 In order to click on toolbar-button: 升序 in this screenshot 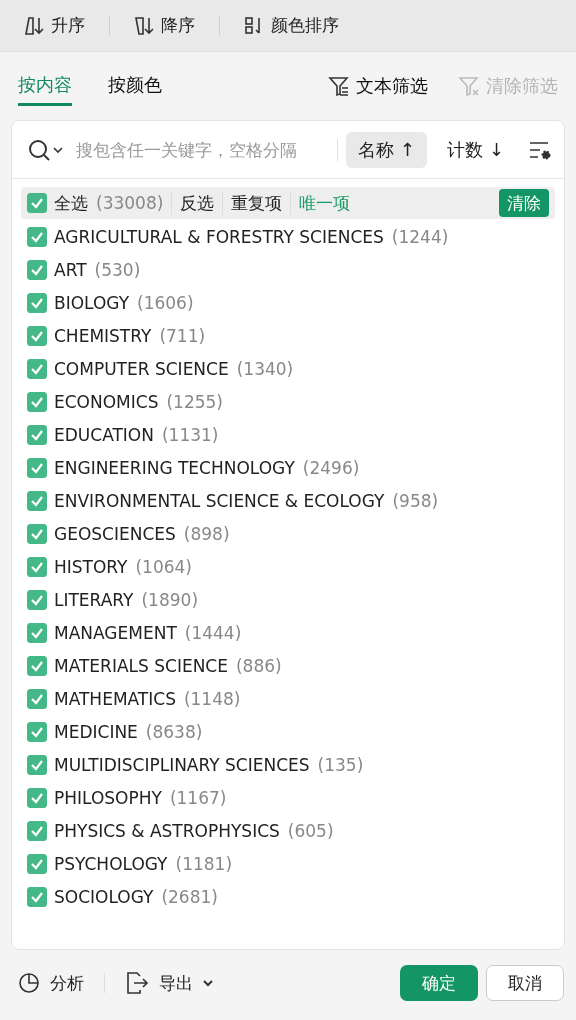, I will do `click(54, 25)`.